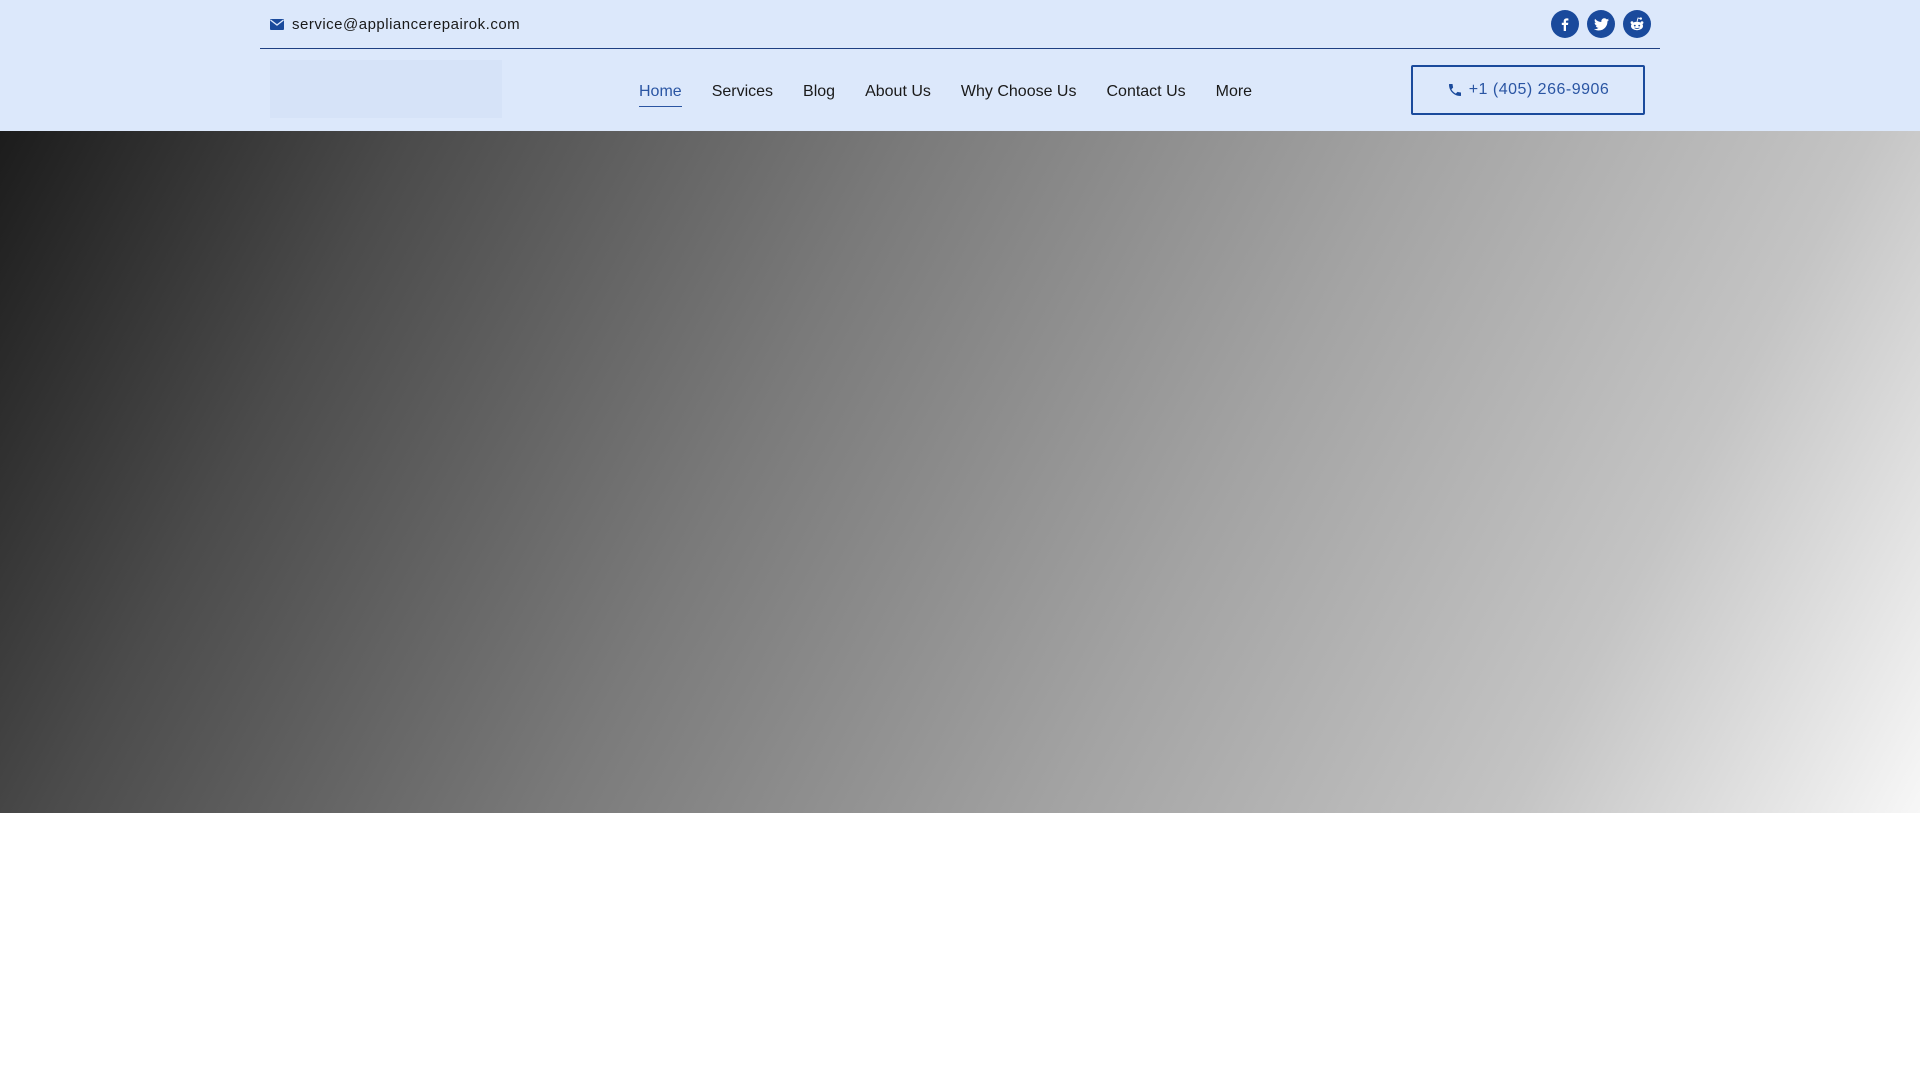 The image size is (1920, 1080). What do you see at coordinates (1565, 24) in the screenshot?
I see `facebook-icon` at bounding box center [1565, 24].